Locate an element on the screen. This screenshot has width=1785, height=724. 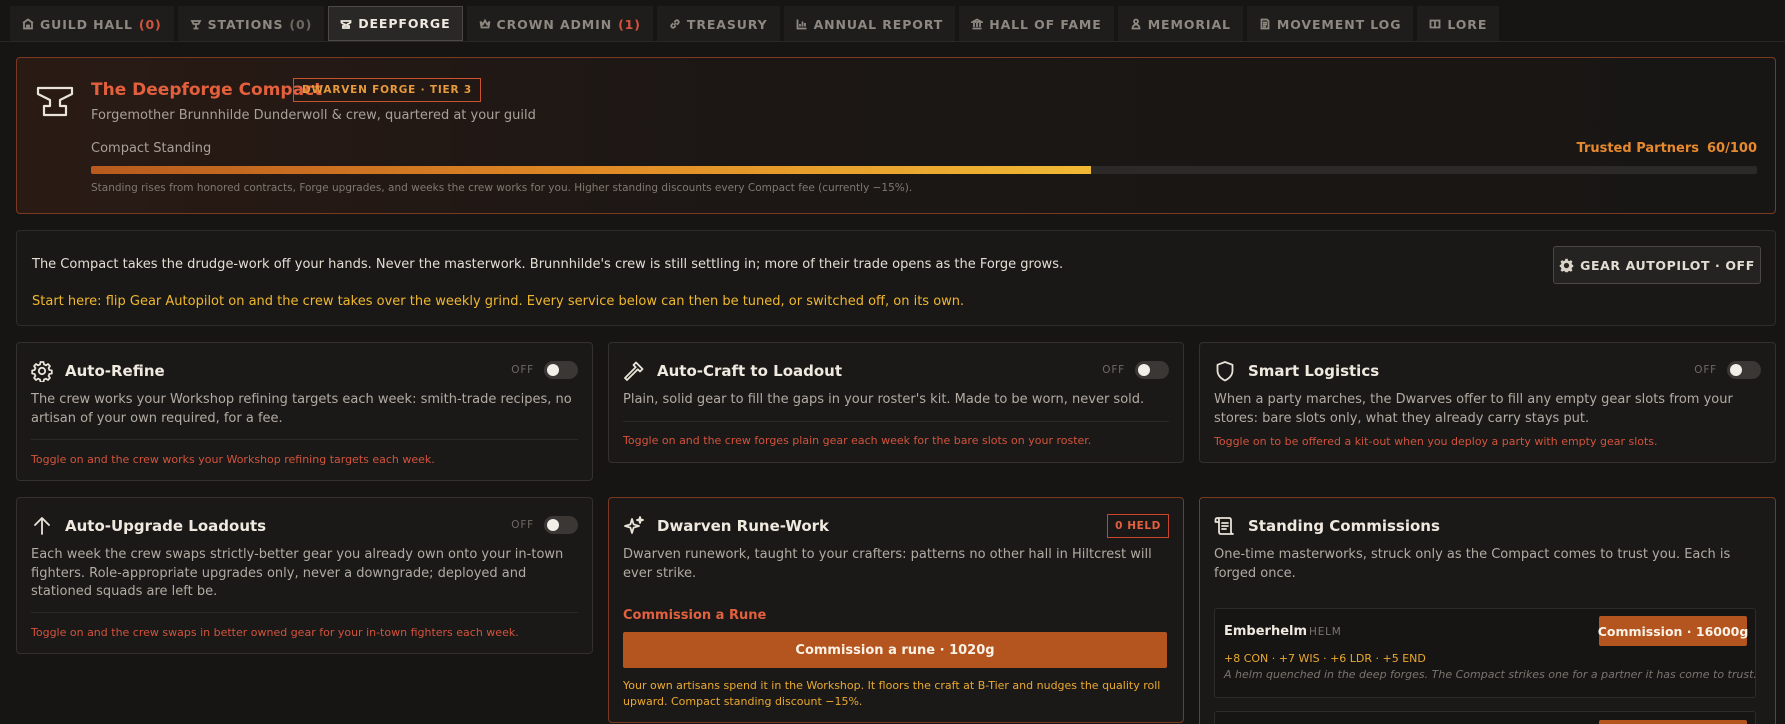
tab-label: LORE is located at coordinates (1467, 24).